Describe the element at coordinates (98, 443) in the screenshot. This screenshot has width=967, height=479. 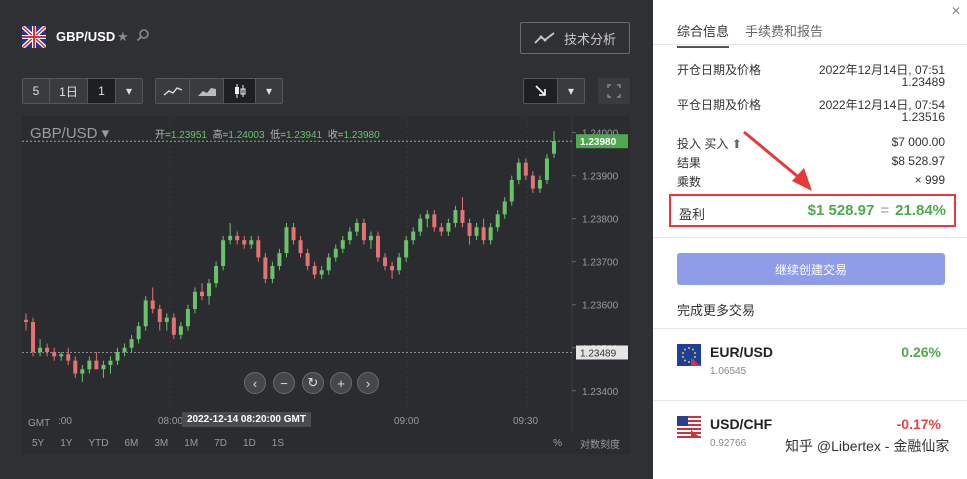
I see `period-ytd: YTD` at that location.